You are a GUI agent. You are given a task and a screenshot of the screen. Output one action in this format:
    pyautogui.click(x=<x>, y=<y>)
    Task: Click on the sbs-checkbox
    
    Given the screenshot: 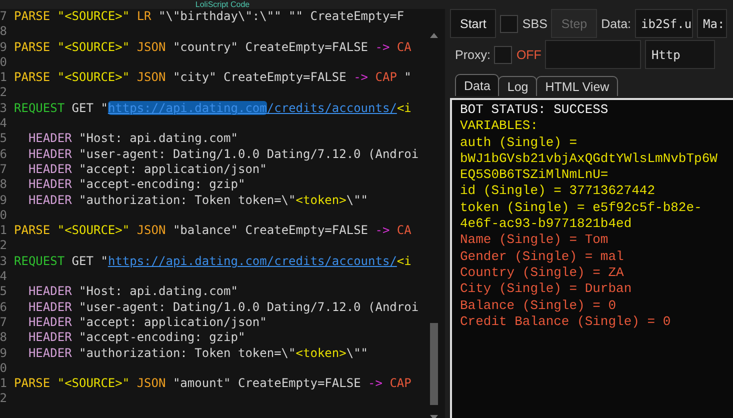 What is the action you would take?
    pyautogui.click(x=509, y=23)
    